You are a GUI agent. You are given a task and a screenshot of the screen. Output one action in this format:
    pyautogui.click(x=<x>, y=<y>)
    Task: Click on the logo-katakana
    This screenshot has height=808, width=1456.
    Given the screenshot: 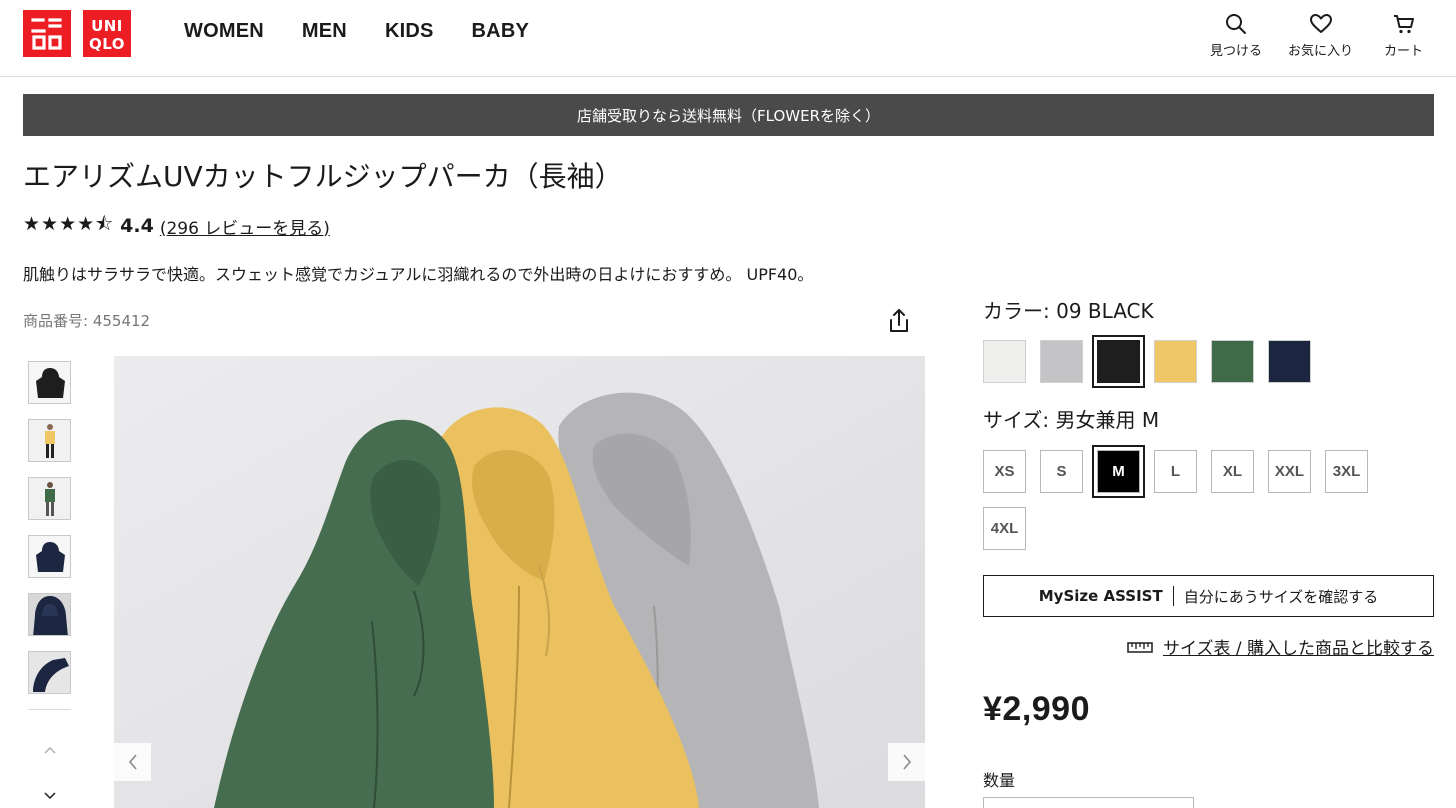 What is the action you would take?
    pyautogui.click(x=47, y=33)
    